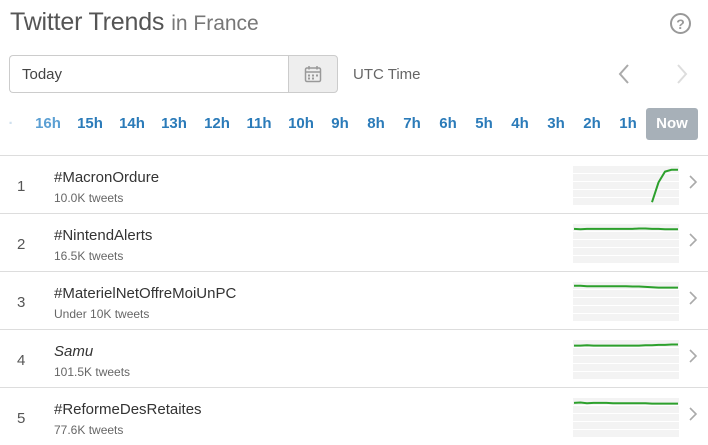 Image resolution: width=708 pixels, height=445 pixels. What do you see at coordinates (89, 256) in the screenshot?
I see `trend-tweet-count: 16.5K tweets` at bounding box center [89, 256].